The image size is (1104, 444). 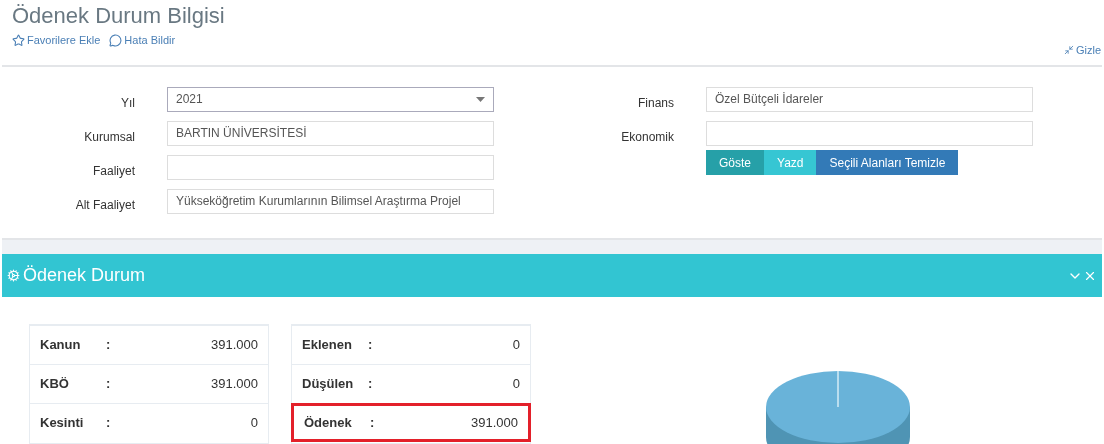 I want to click on star-icon, so click(x=18, y=40).